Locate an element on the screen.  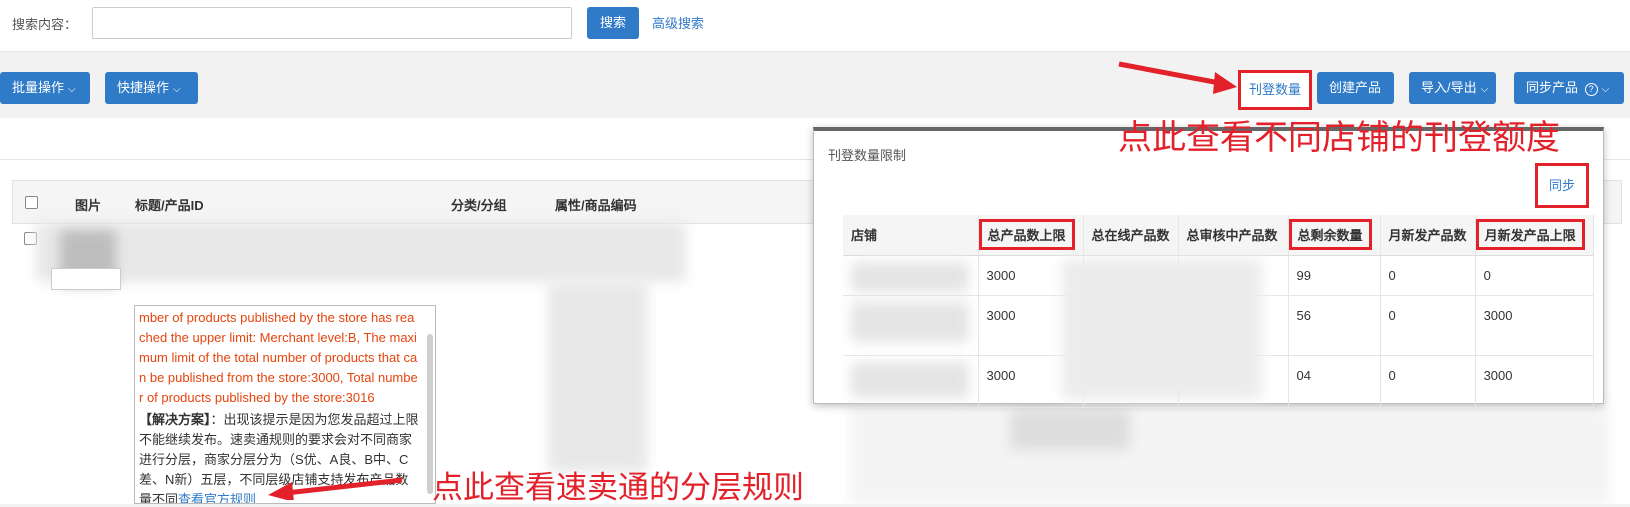
solution-label: 【解决方案】 is located at coordinates (175, 419).